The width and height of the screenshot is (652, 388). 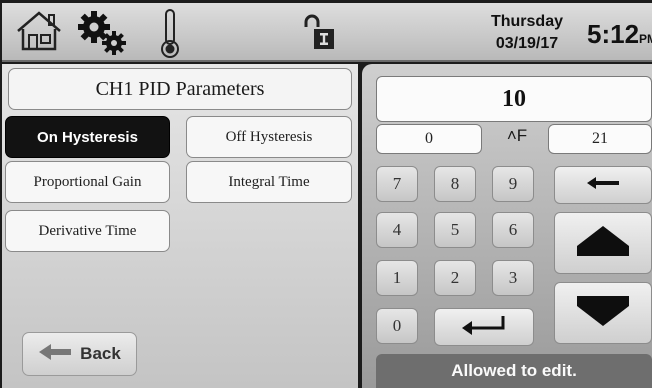 What do you see at coordinates (527, 43) in the screenshot?
I see `date-value: 03/19/17` at bounding box center [527, 43].